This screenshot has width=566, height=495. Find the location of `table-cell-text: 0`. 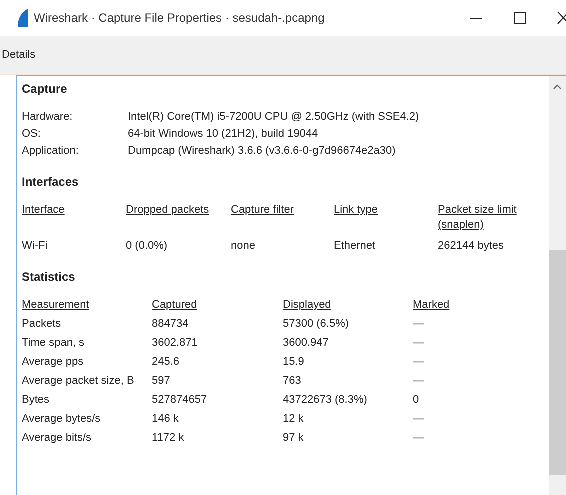

table-cell-text: 0 is located at coordinates (416, 400).